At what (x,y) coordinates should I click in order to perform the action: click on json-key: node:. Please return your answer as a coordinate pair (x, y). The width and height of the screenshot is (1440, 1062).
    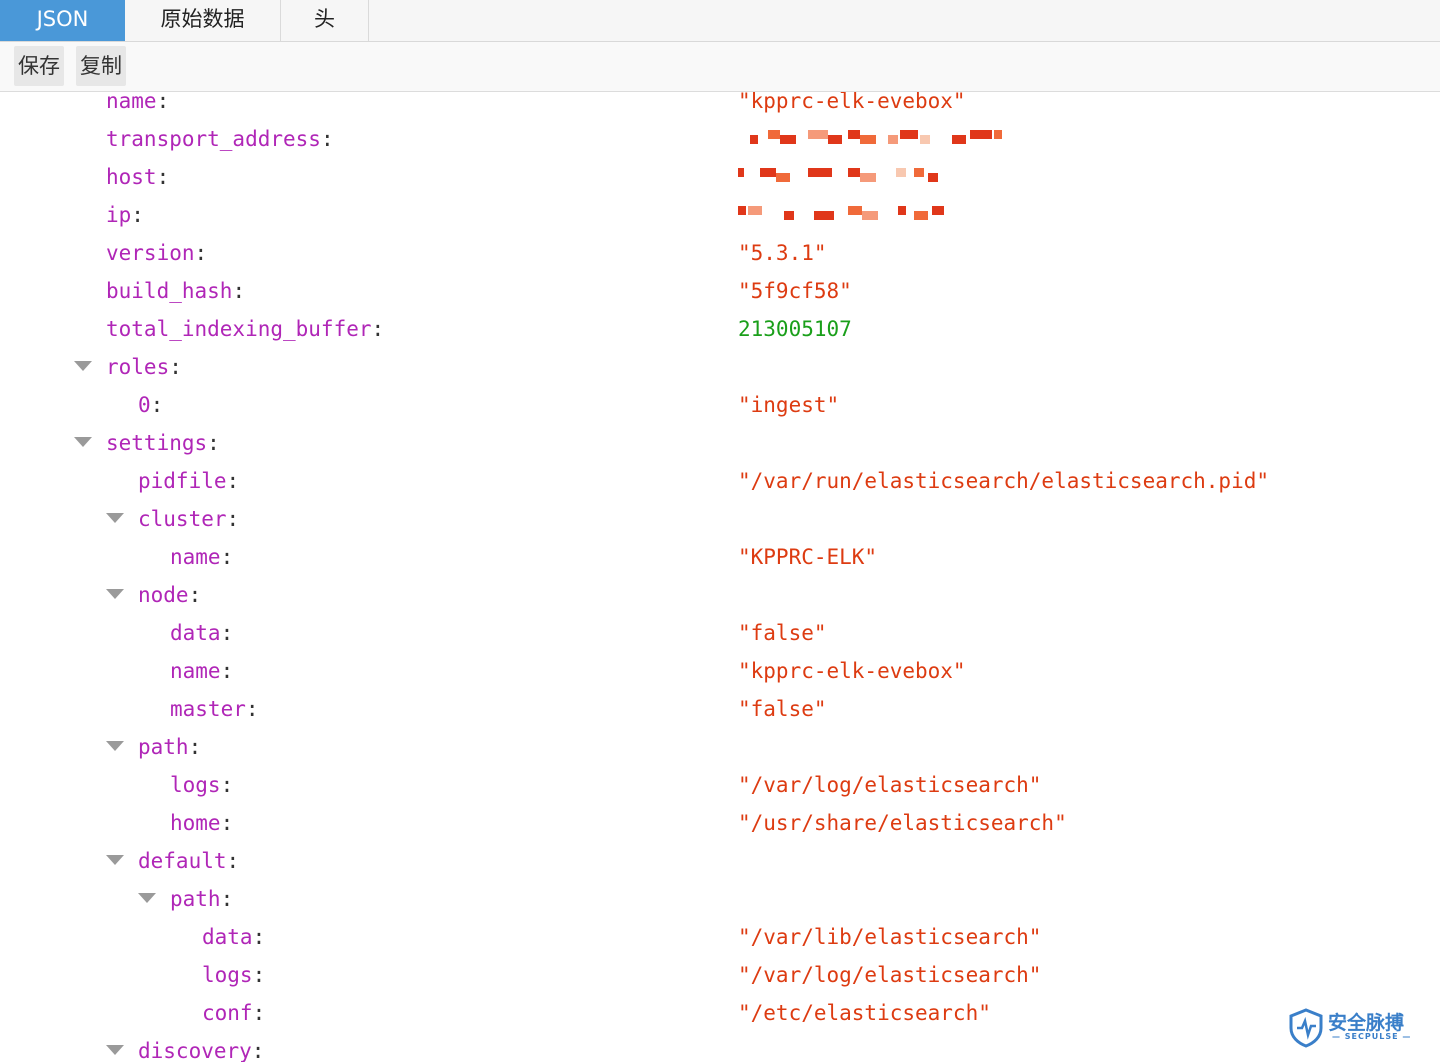
    Looking at the image, I should click on (169, 595).